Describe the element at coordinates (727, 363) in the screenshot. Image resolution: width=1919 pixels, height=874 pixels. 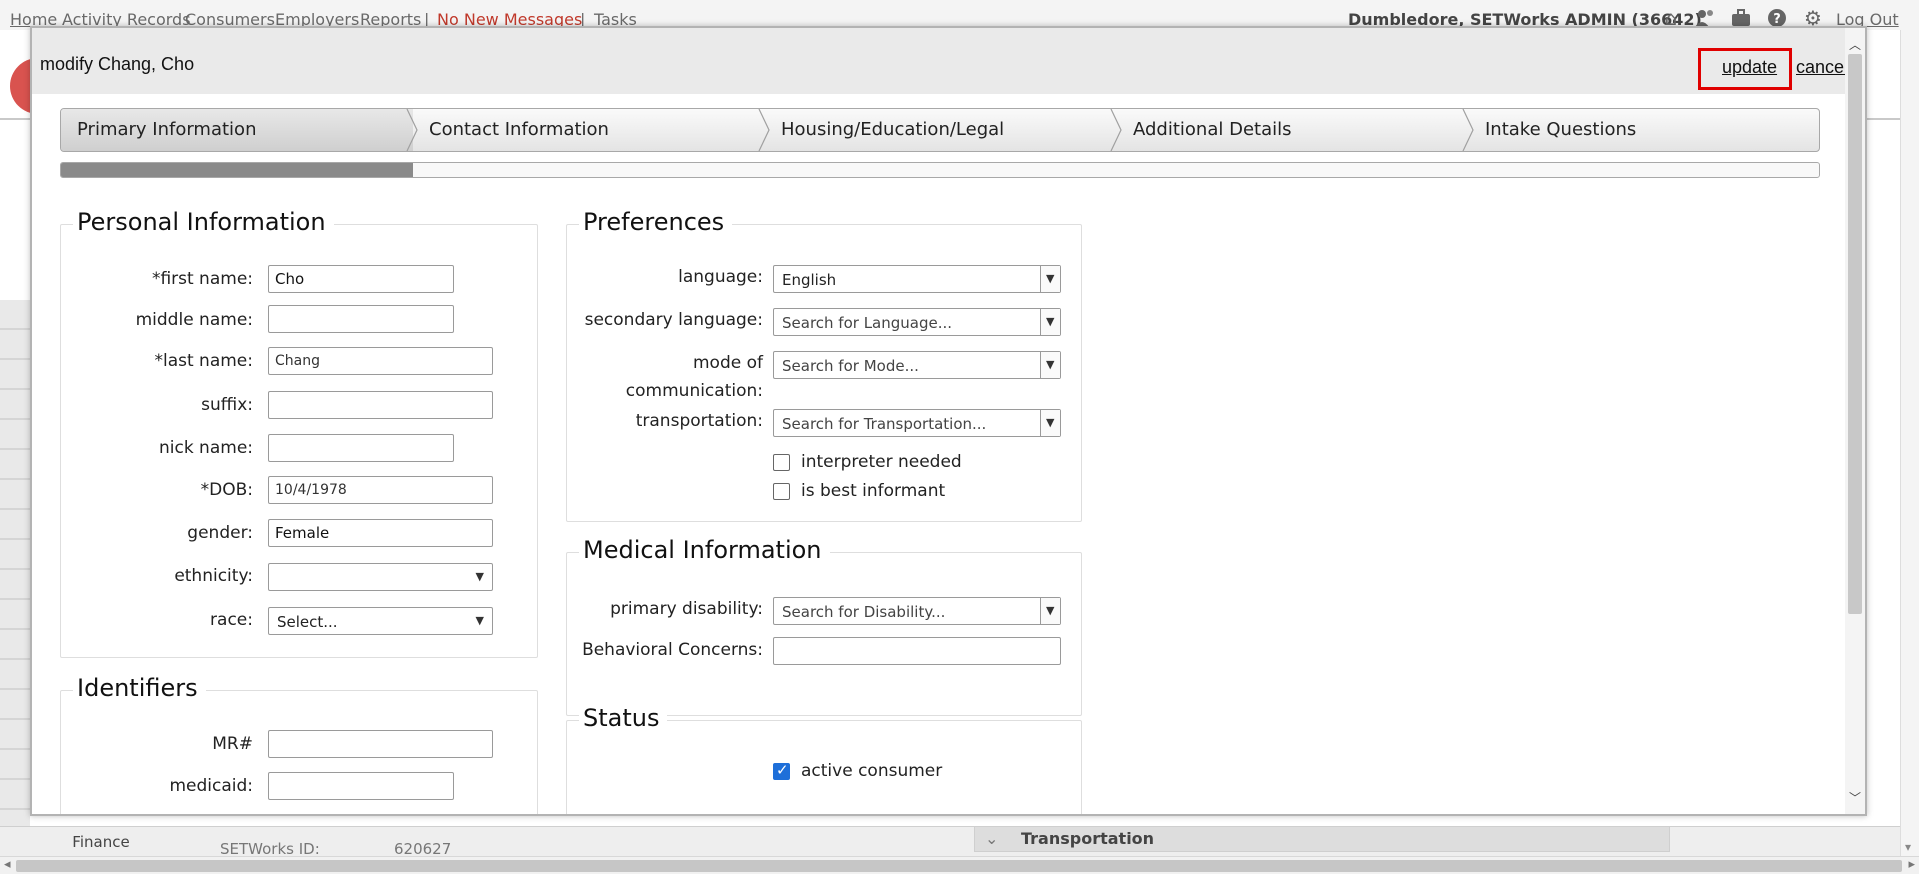
I see `mode-of-communication-label: mode of` at that location.